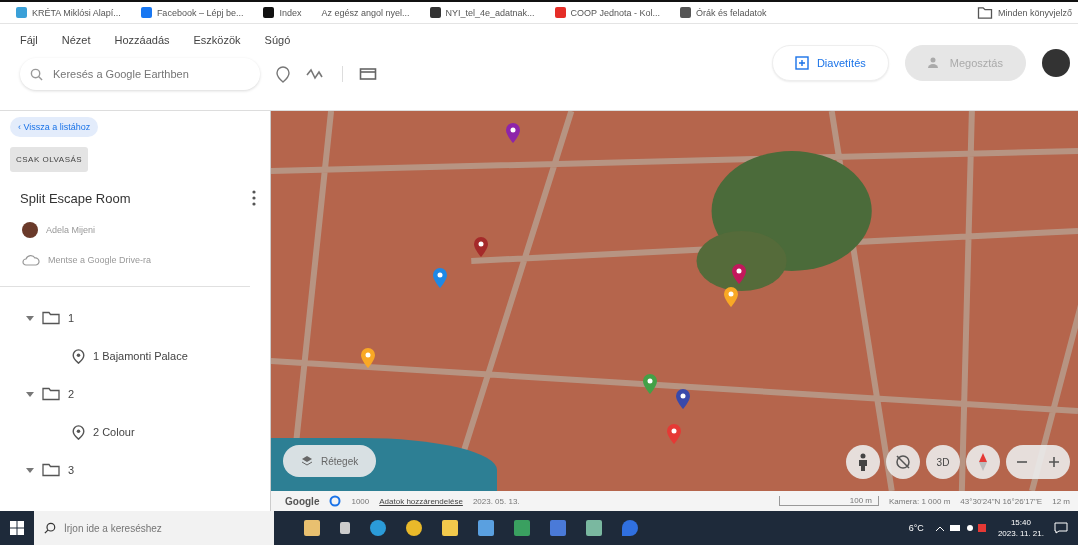  I want to click on layers-icon, so click(307, 461).